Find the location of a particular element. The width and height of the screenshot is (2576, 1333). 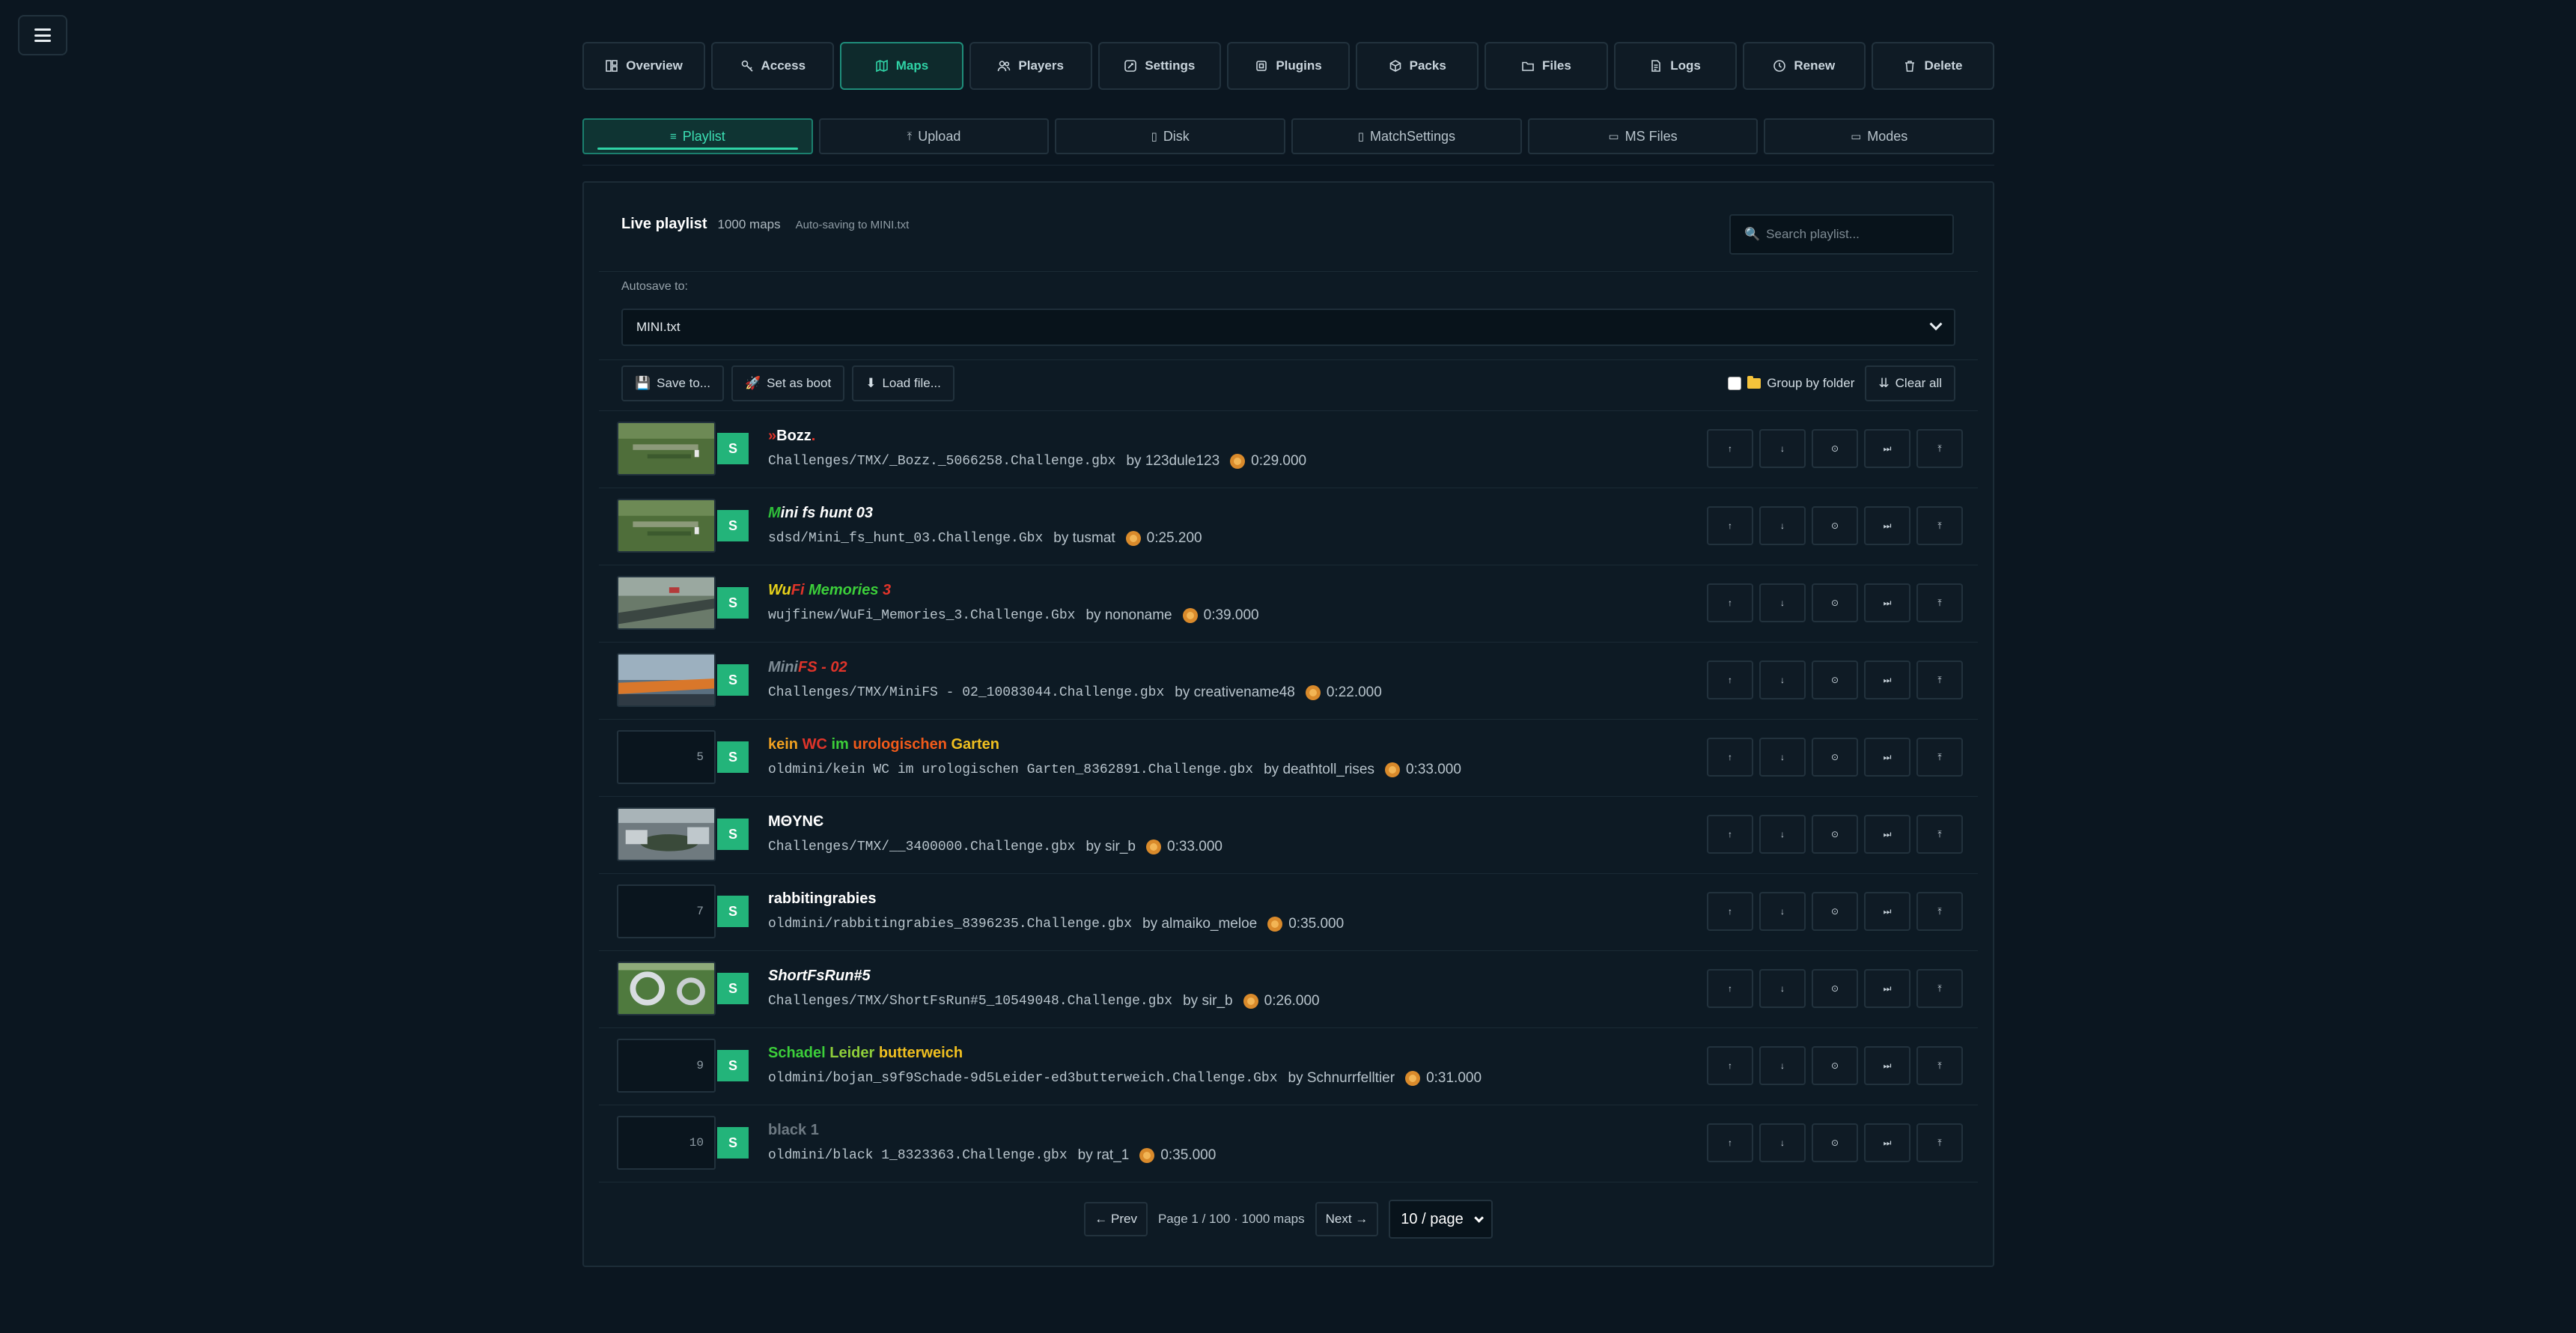

tab-access: Access is located at coordinates (773, 66).